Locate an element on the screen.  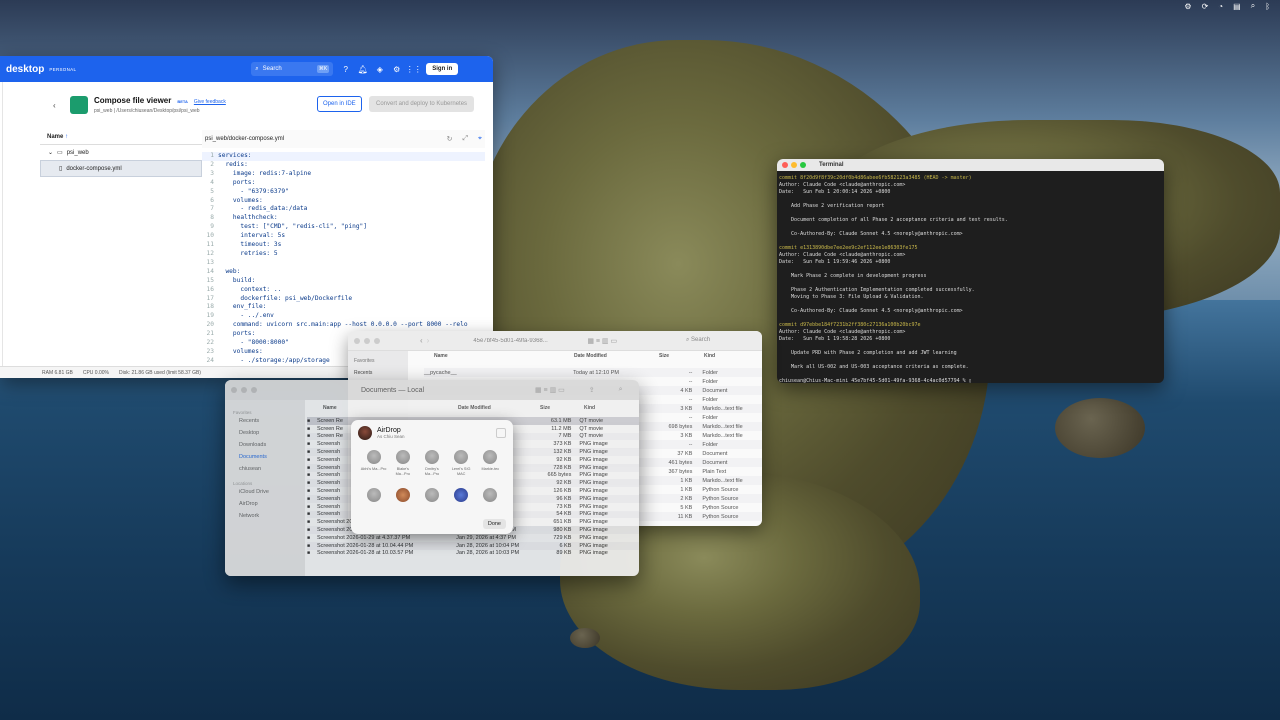
help-icon: ? is located at coordinates (345, 69).